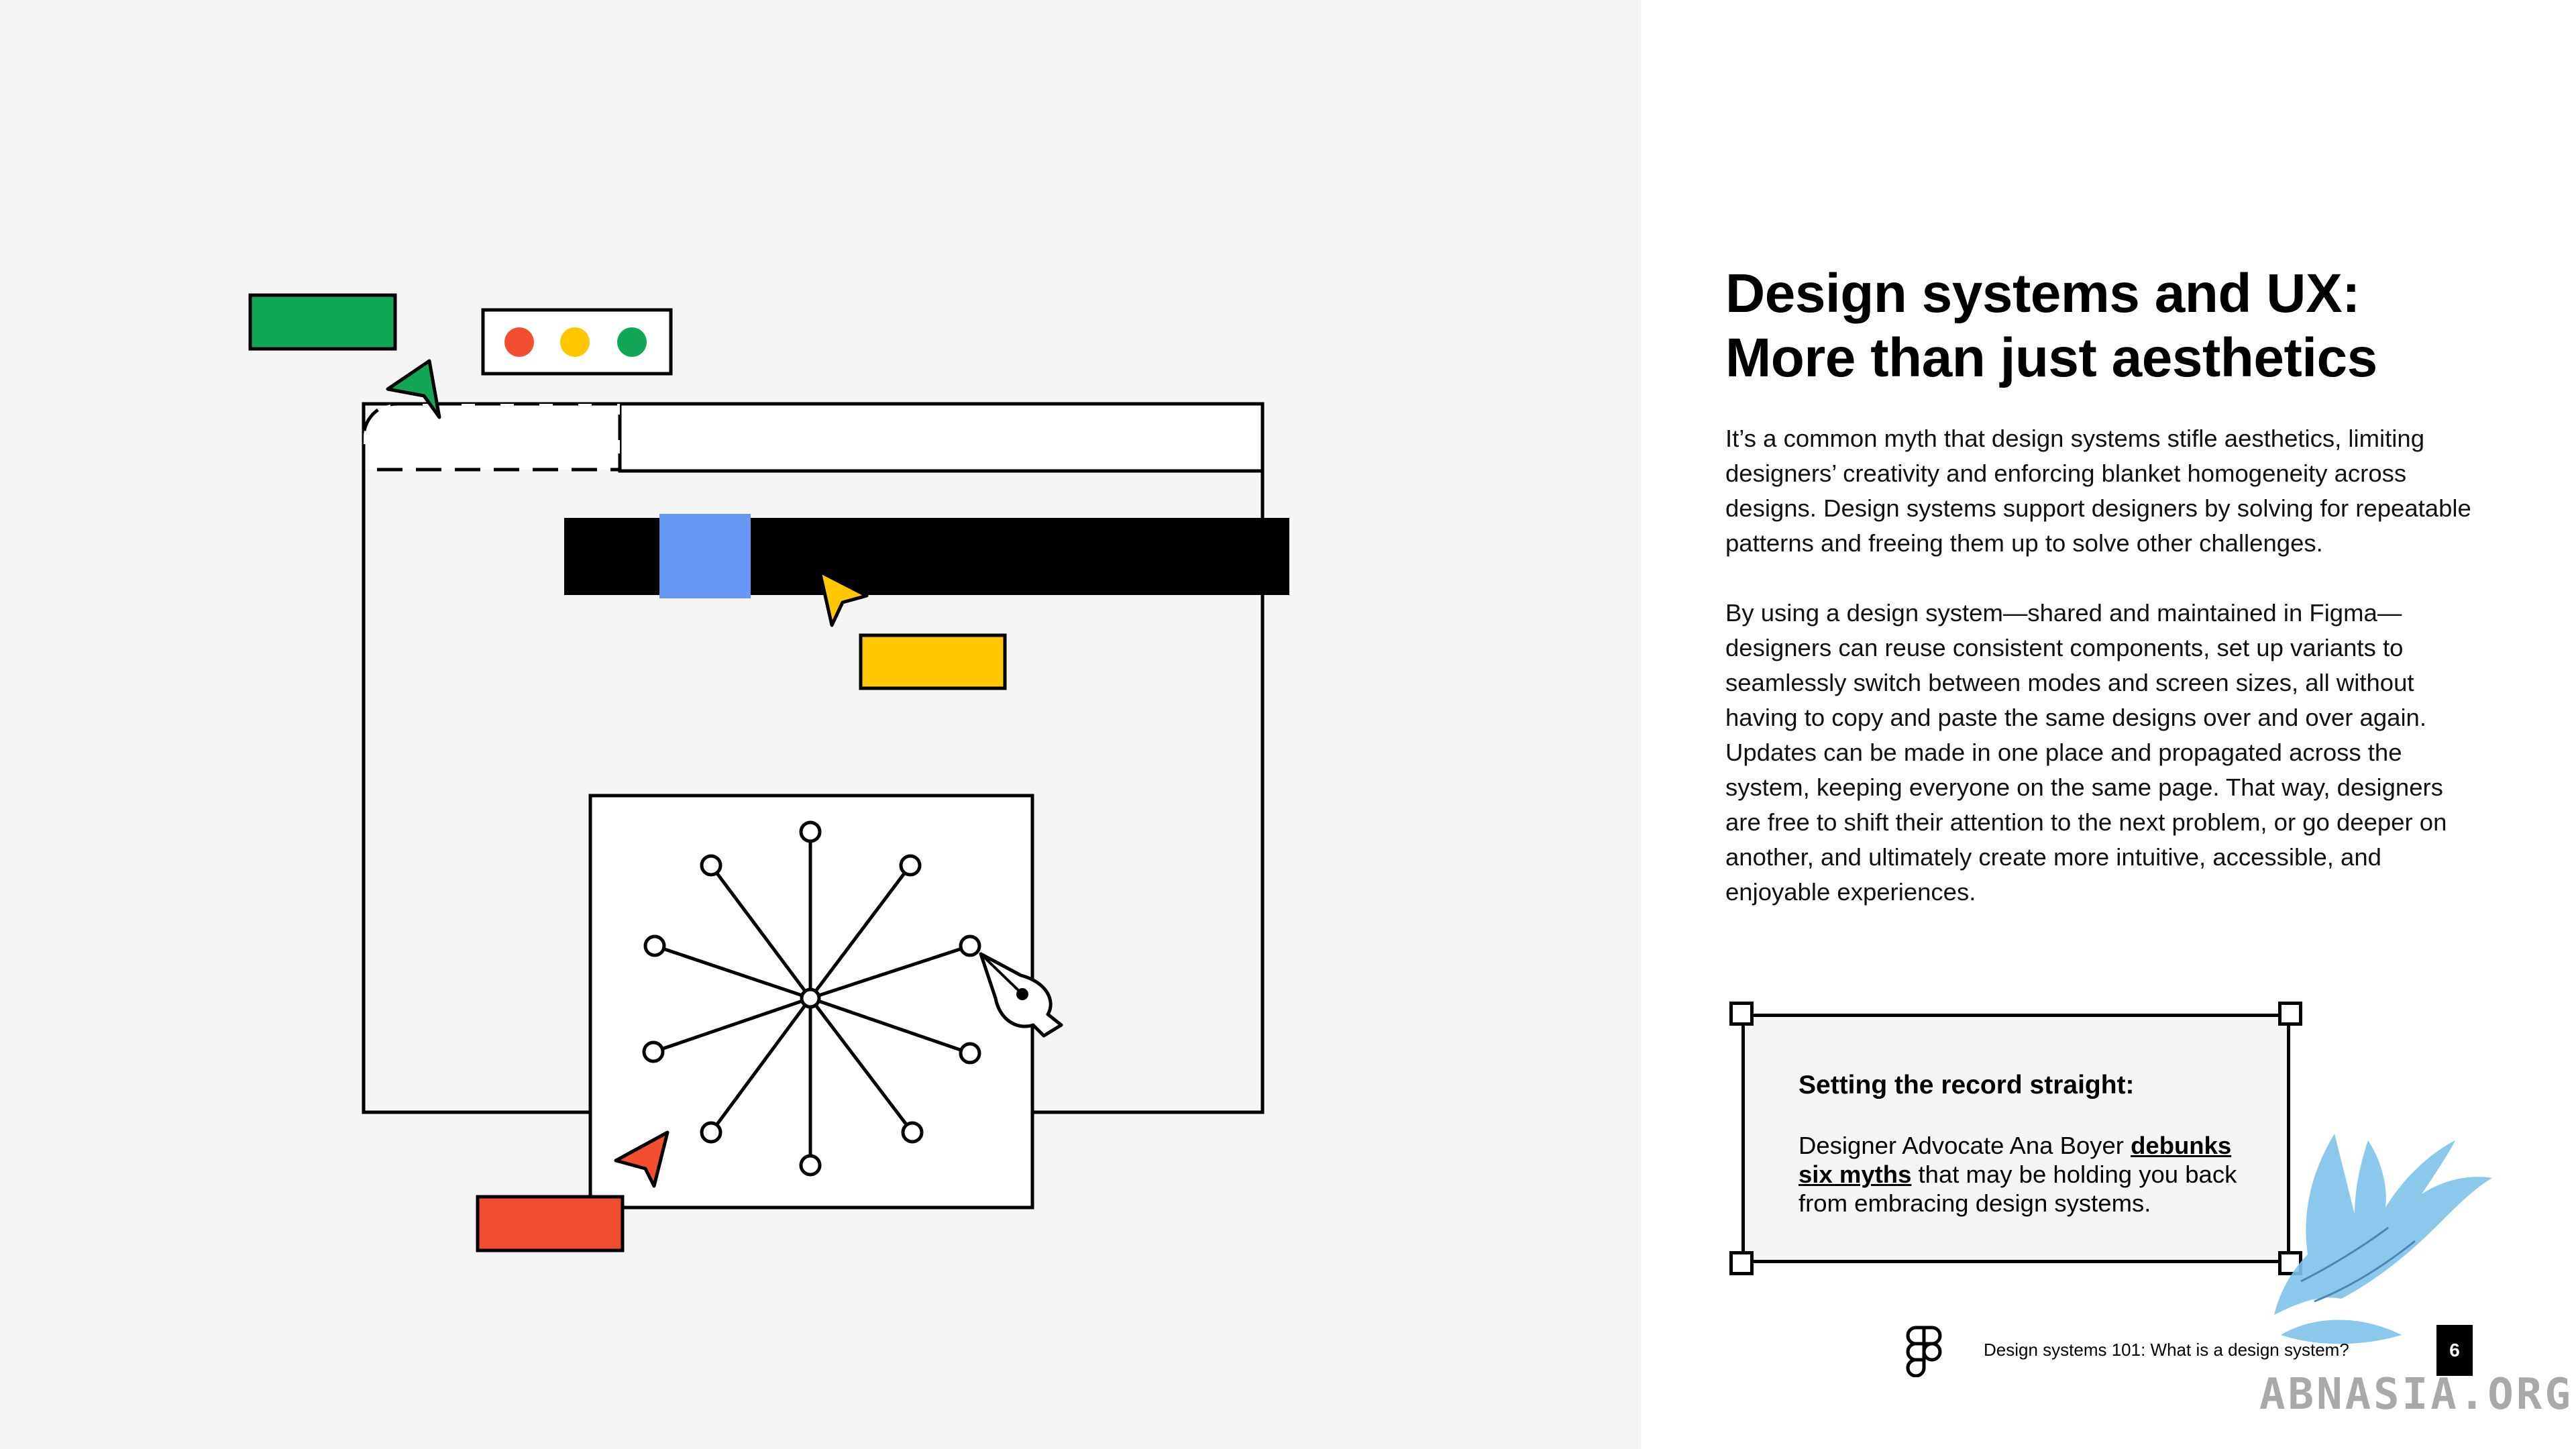 This screenshot has width=2576, height=1449. What do you see at coordinates (2416, 1394) in the screenshot?
I see `watermark-text: ABNASIA.ORG` at bounding box center [2416, 1394].